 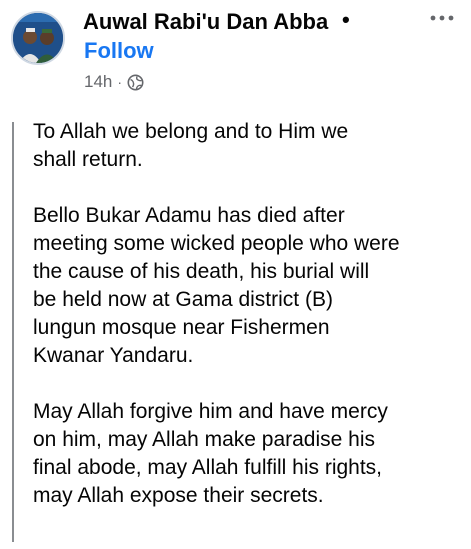 What do you see at coordinates (98, 82) in the screenshot?
I see `timestamp: 14h` at bounding box center [98, 82].